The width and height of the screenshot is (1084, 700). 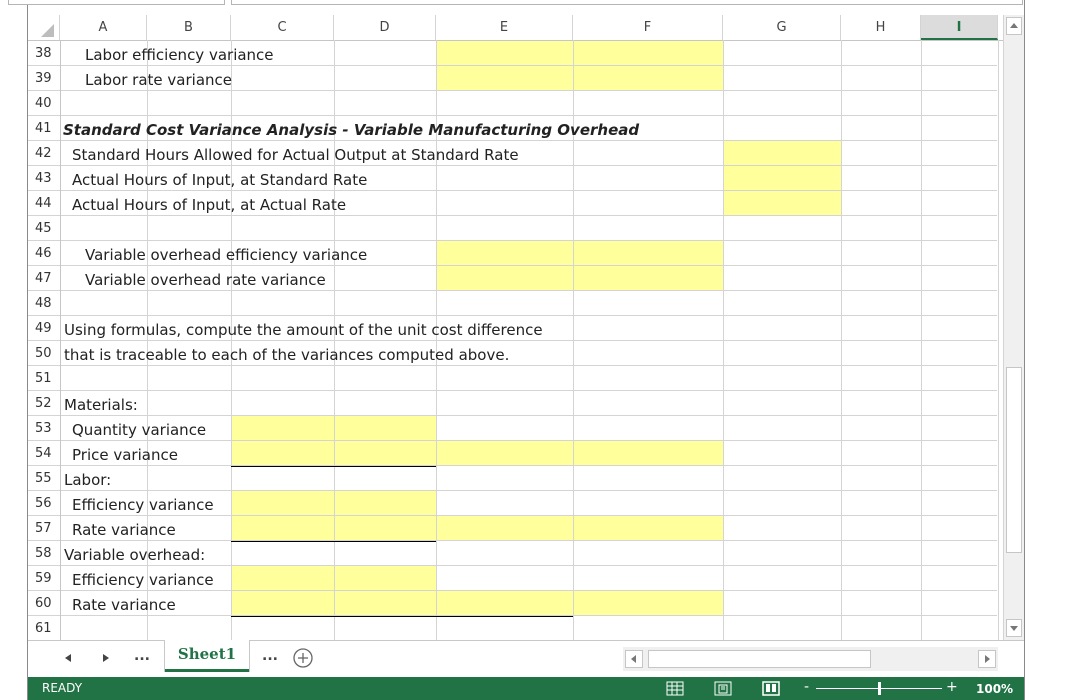 I want to click on scroll-down-button, so click(x=1014, y=628).